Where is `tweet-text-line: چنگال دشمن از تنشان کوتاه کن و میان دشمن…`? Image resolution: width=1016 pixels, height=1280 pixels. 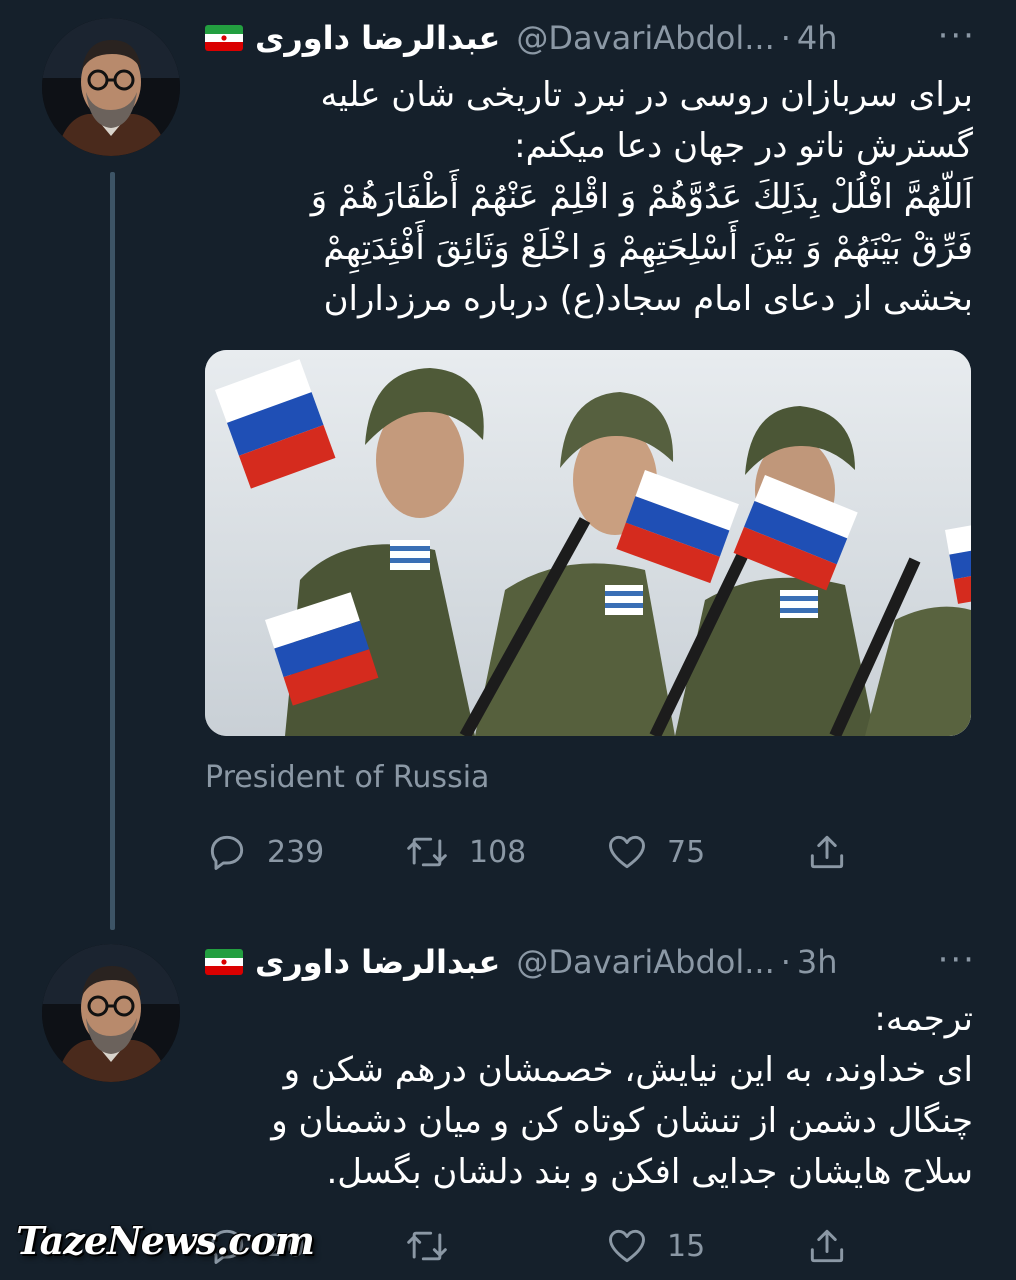
tweet-text-line: چنگال دشمن از تنشان کوتاه کن و میان دشمن… is located at coordinates (622, 1121).